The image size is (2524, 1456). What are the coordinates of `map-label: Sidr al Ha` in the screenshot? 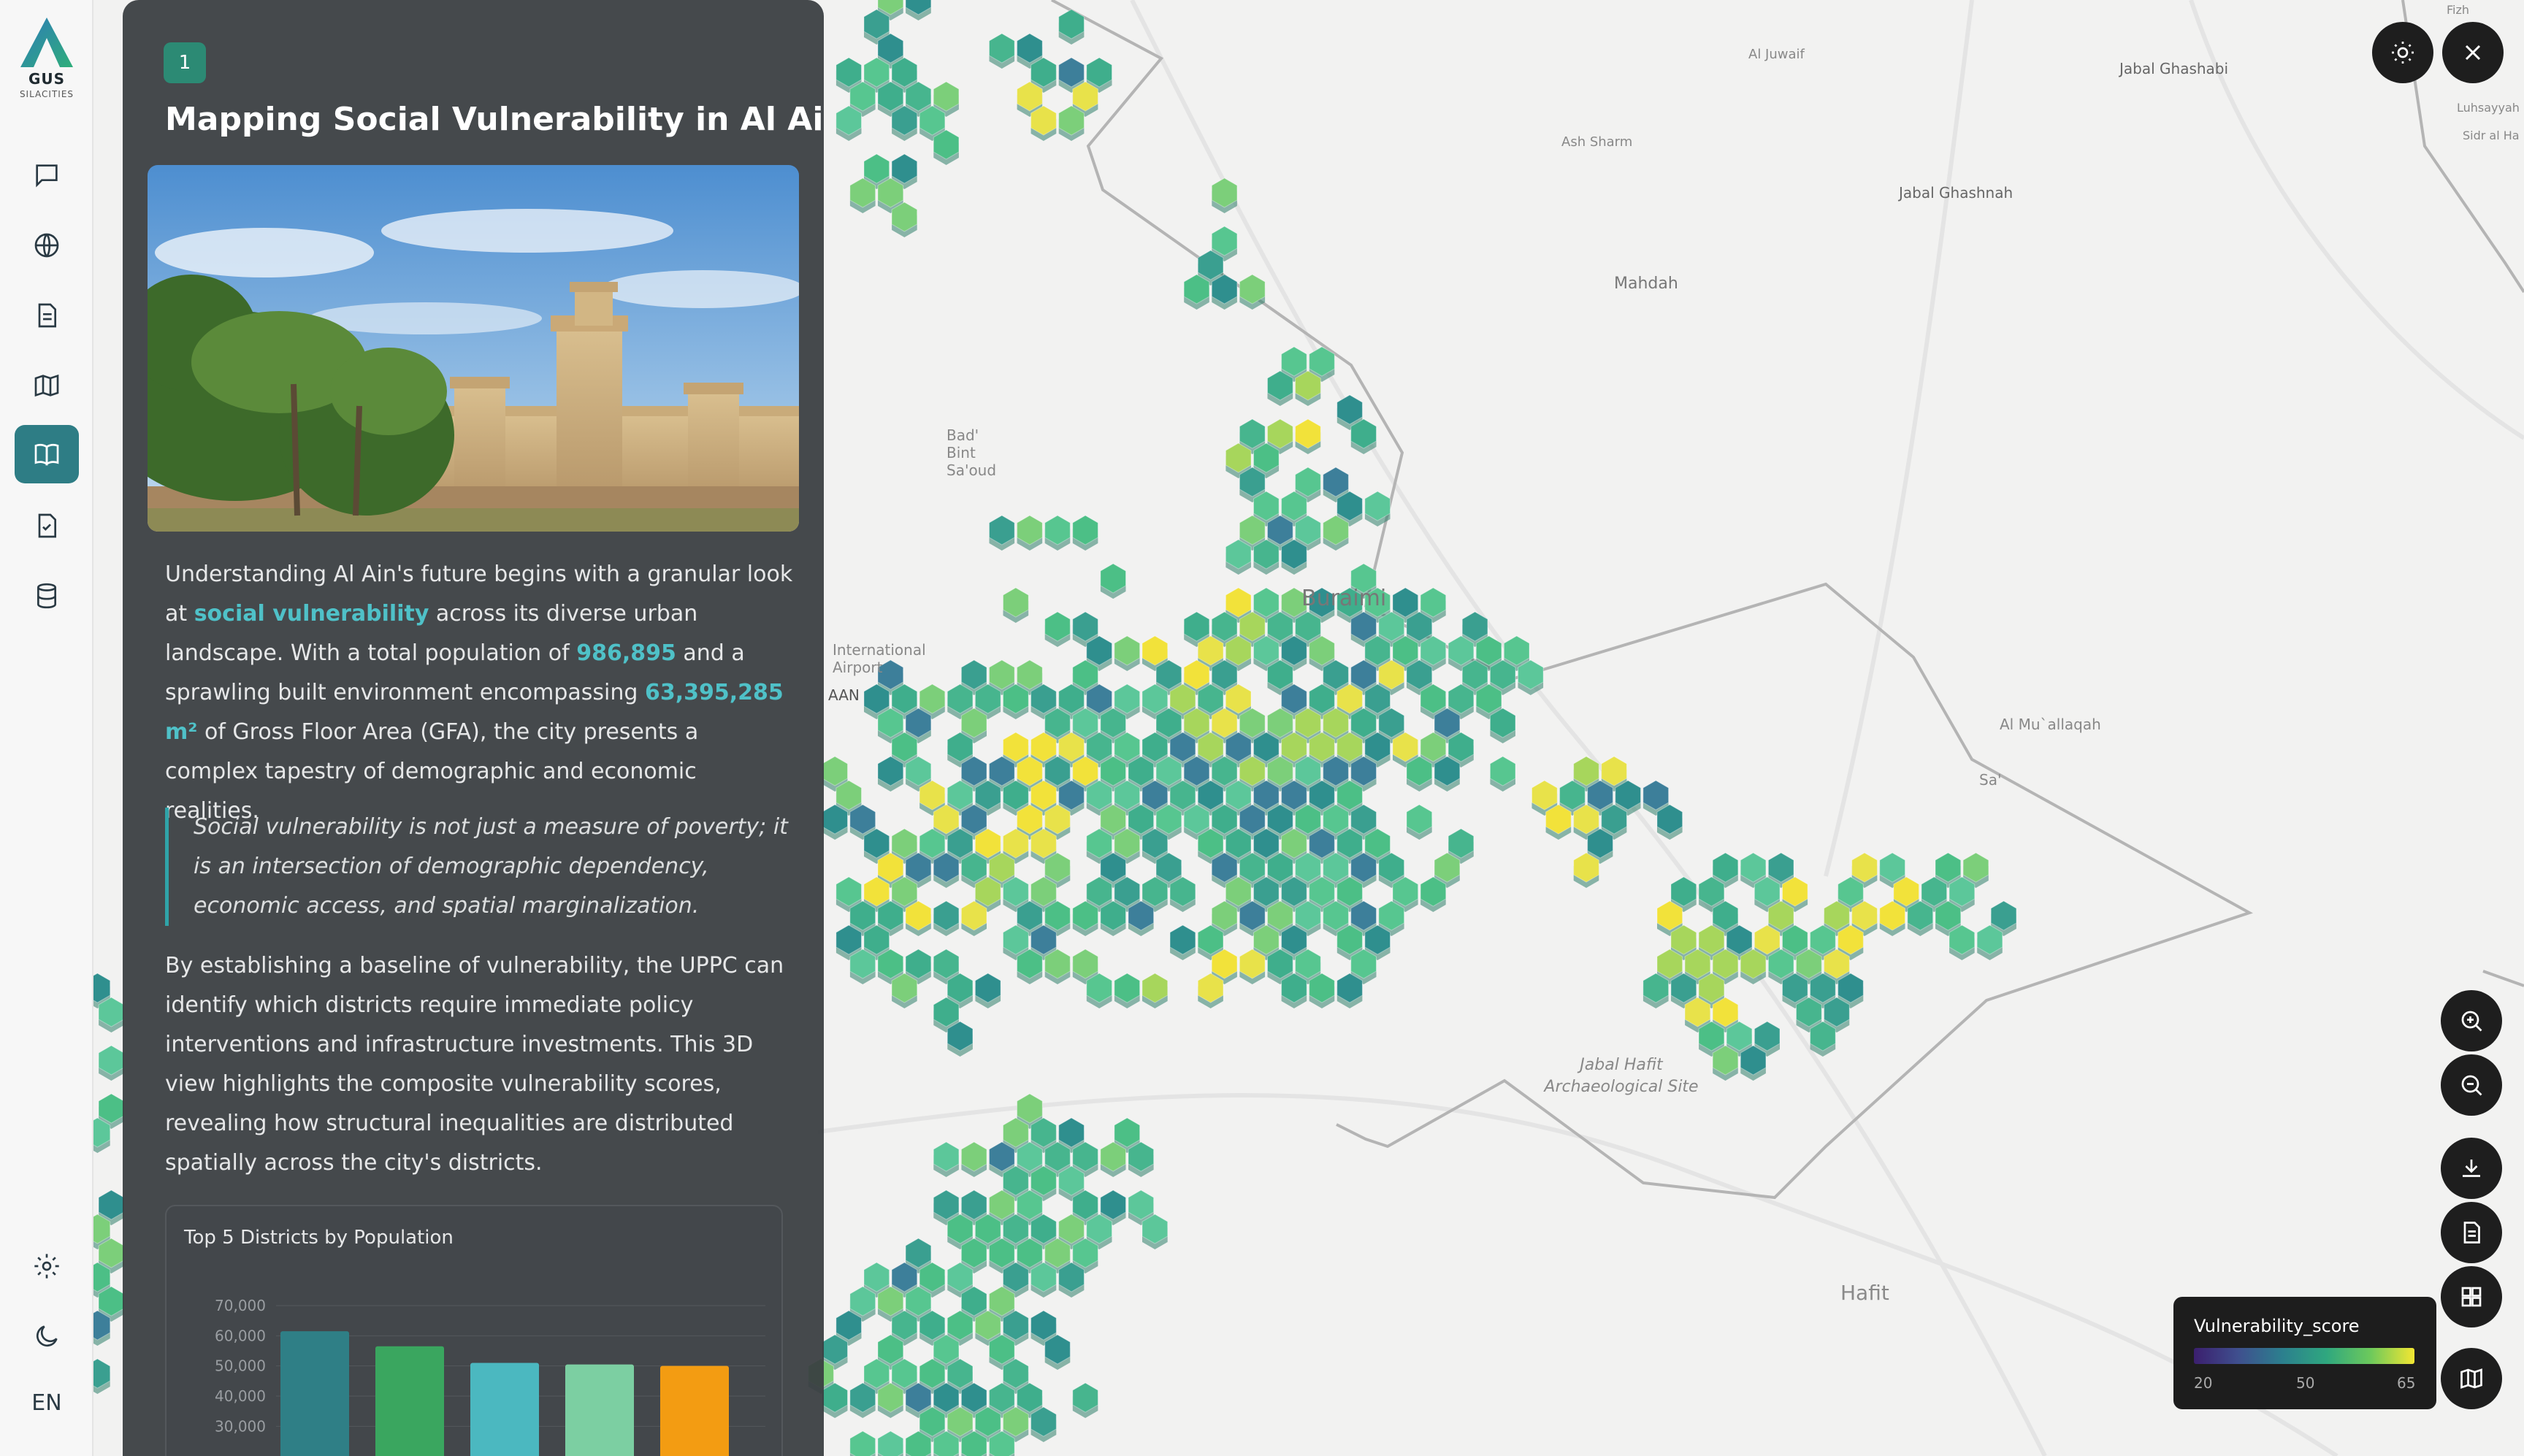 It's located at (2491, 135).